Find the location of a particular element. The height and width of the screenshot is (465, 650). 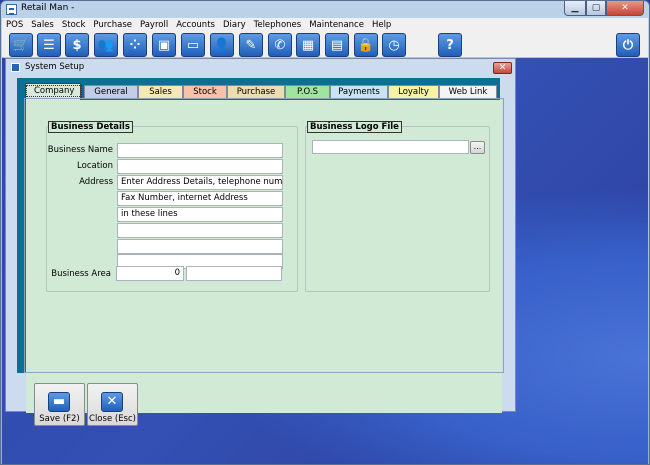

user-button: 👤 is located at coordinates (222, 45).